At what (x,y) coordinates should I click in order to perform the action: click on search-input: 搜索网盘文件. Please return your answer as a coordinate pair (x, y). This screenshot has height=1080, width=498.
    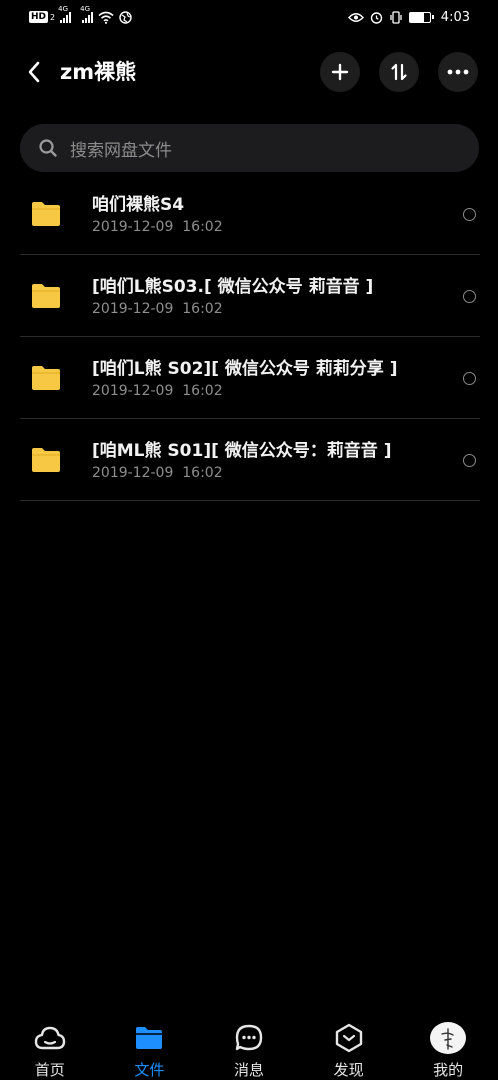
    Looking at the image, I should click on (121, 148).